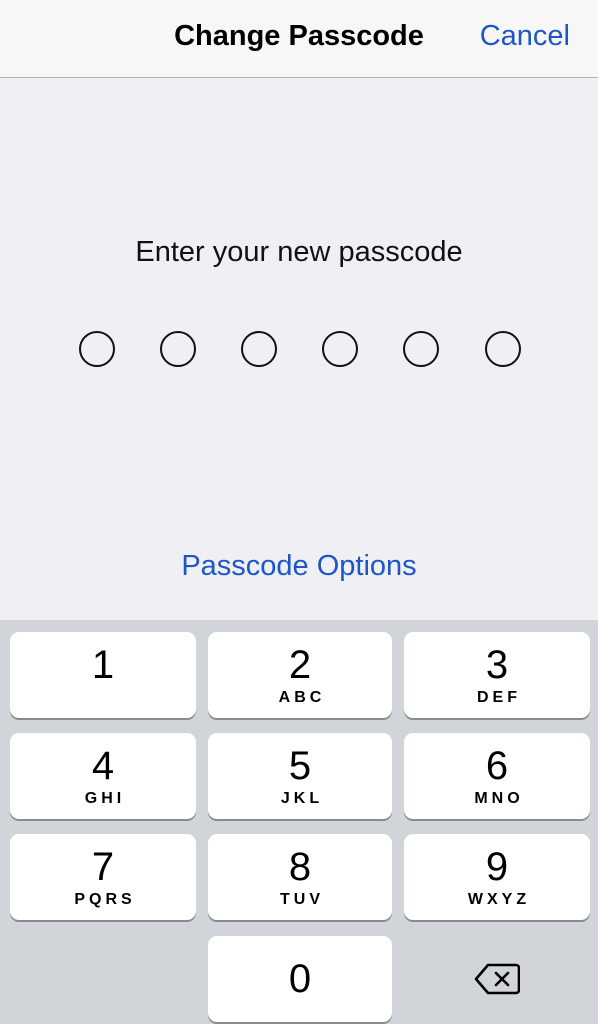  I want to click on key-2: 2 ABC, so click(300, 675).